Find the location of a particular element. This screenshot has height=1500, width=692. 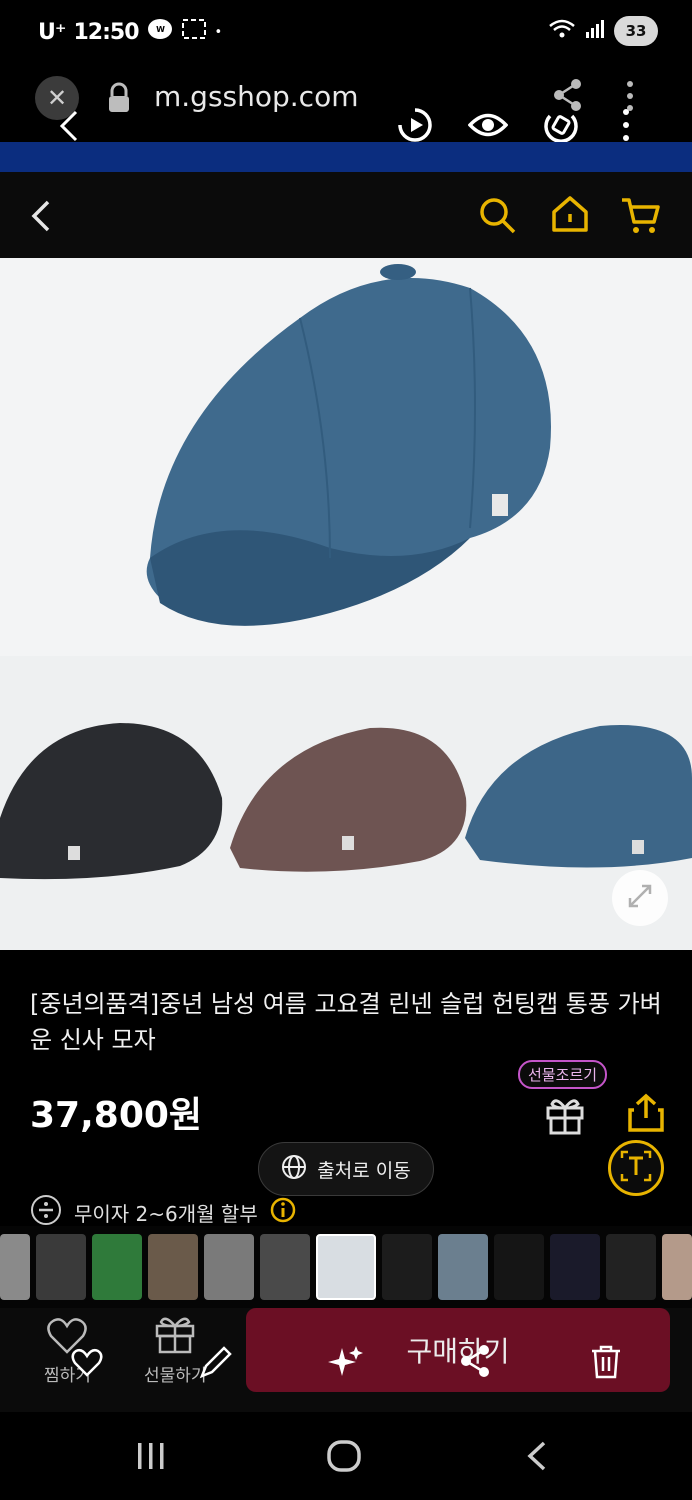

search-icon is located at coordinates (498, 218).